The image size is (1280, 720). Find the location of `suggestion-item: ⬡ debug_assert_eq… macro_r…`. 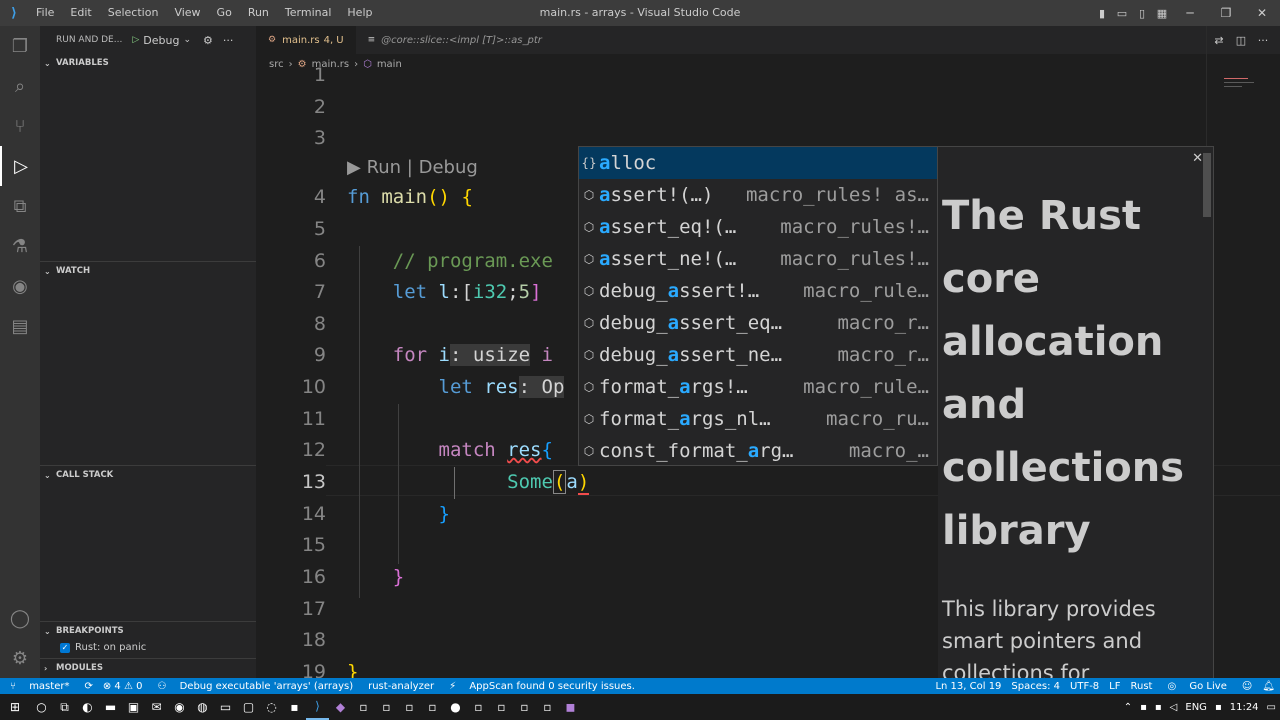

suggestion-item: ⬡ debug_assert_eq… macro_r… is located at coordinates (758, 323).